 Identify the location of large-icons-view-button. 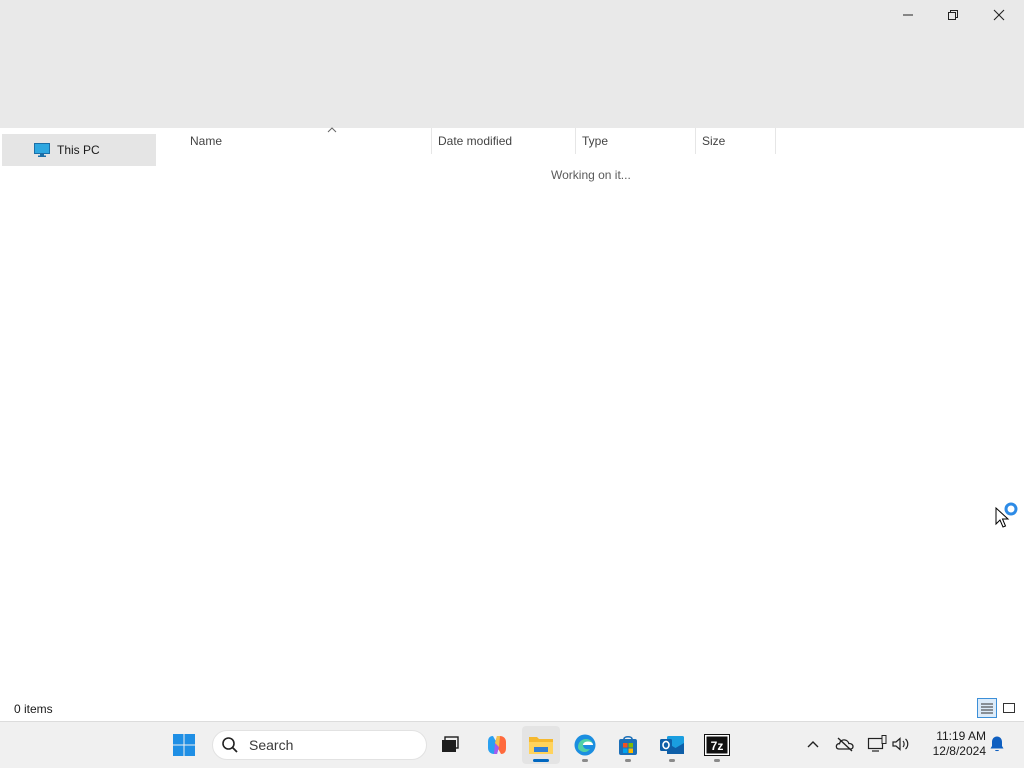
(1009, 708).